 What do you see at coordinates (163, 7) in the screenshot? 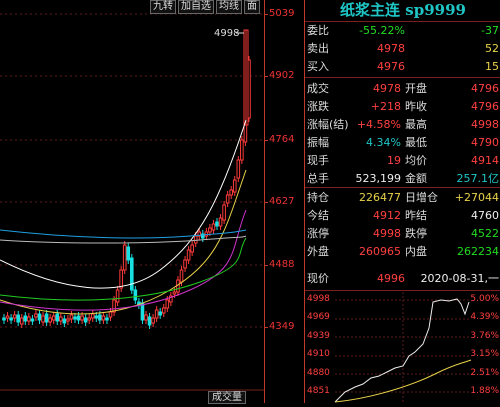
I see `jiuzhuan-button: 九转` at bounding box center [163, 7].